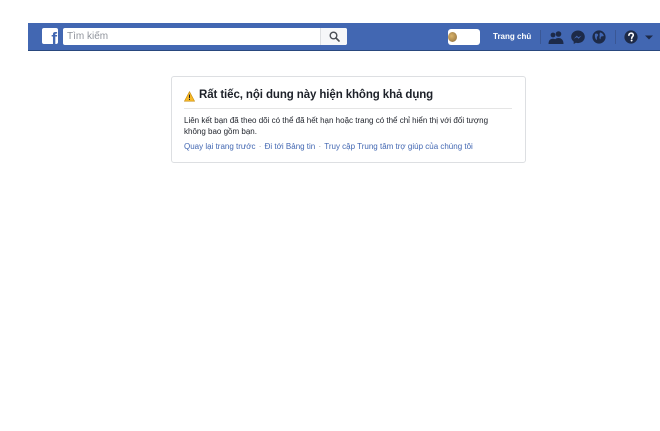 This screenshot has height=431, width=660. Describe the element at coordinates (189, 96) in the screenshot. I see `warning-icon` at that location.